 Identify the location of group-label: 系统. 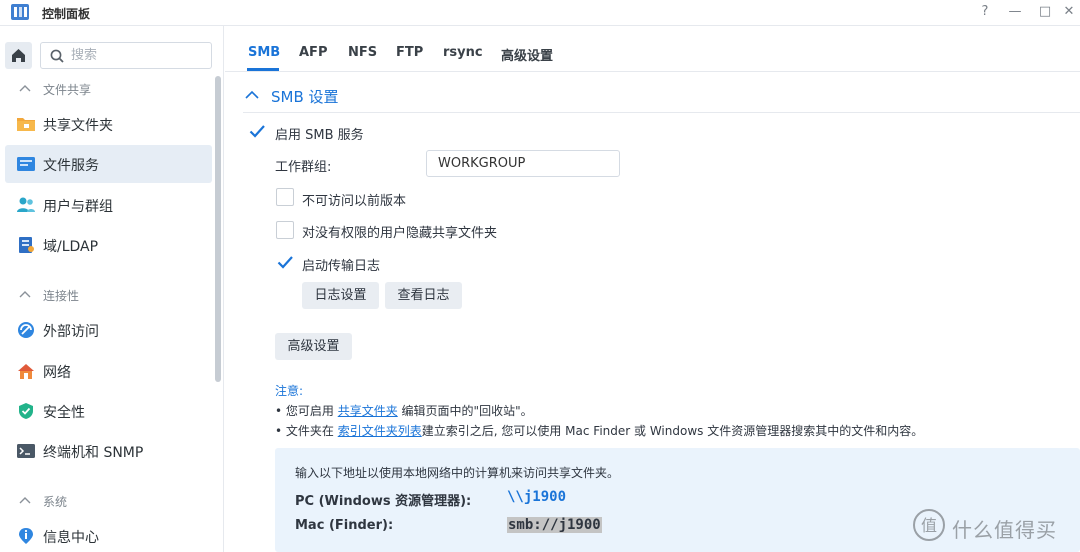
(55, 502).